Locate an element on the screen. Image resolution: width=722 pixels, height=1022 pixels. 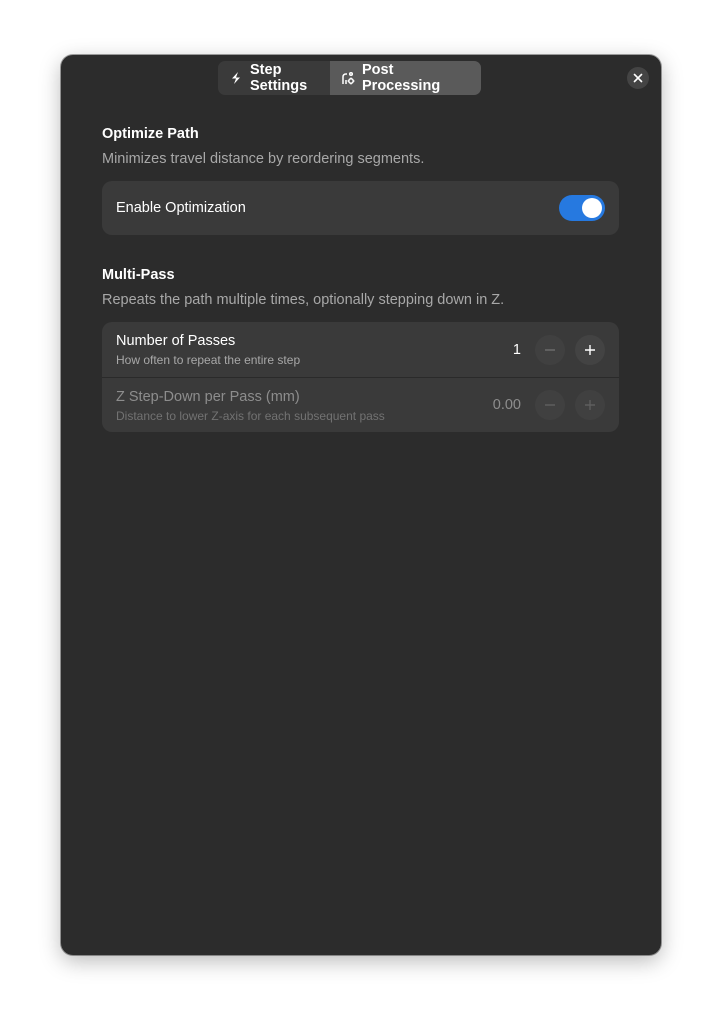
number-of-passes-label: Number of Passes is located at coordinates (176, 341).